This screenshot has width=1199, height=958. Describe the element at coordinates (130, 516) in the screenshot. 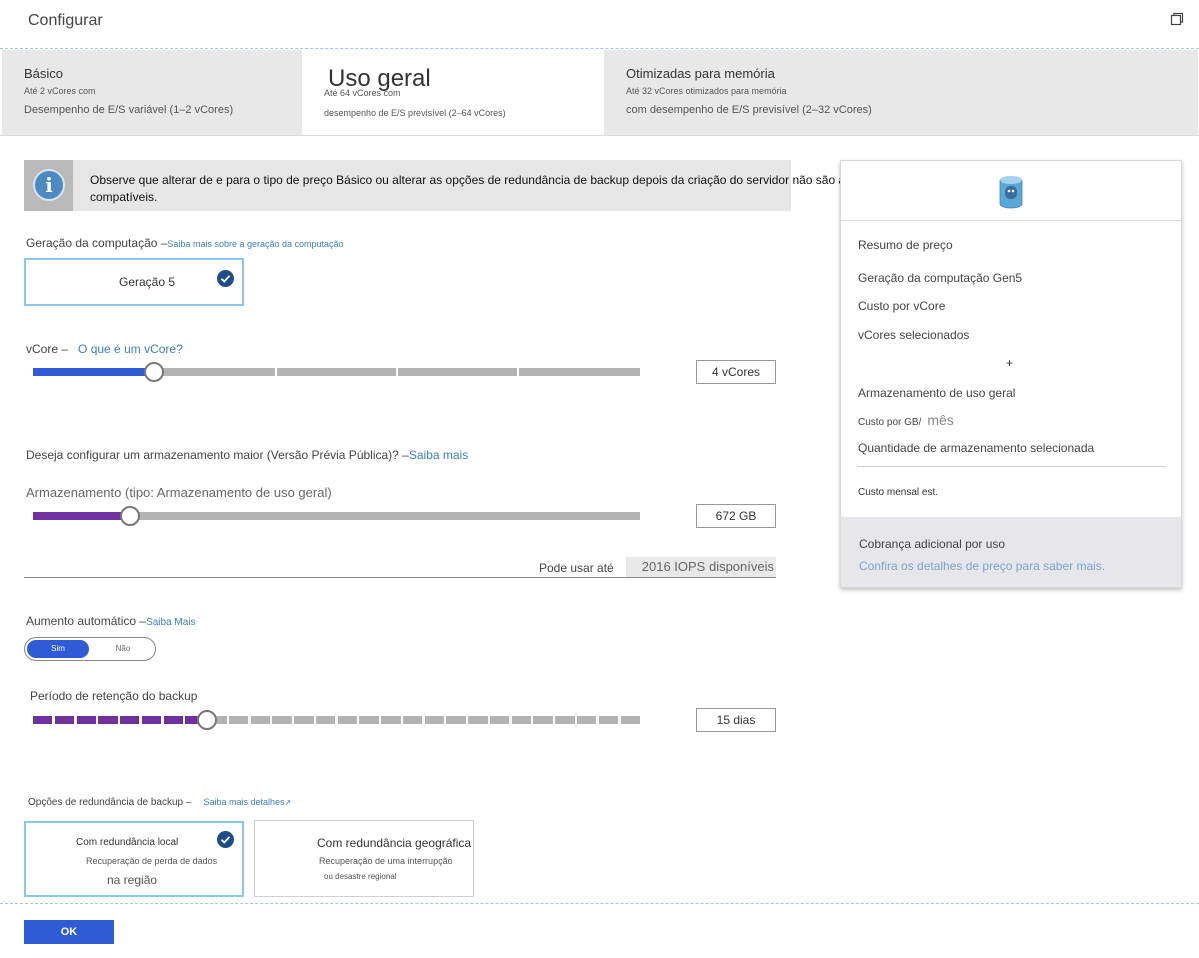

I see `storage-slider-thumb` at that location.